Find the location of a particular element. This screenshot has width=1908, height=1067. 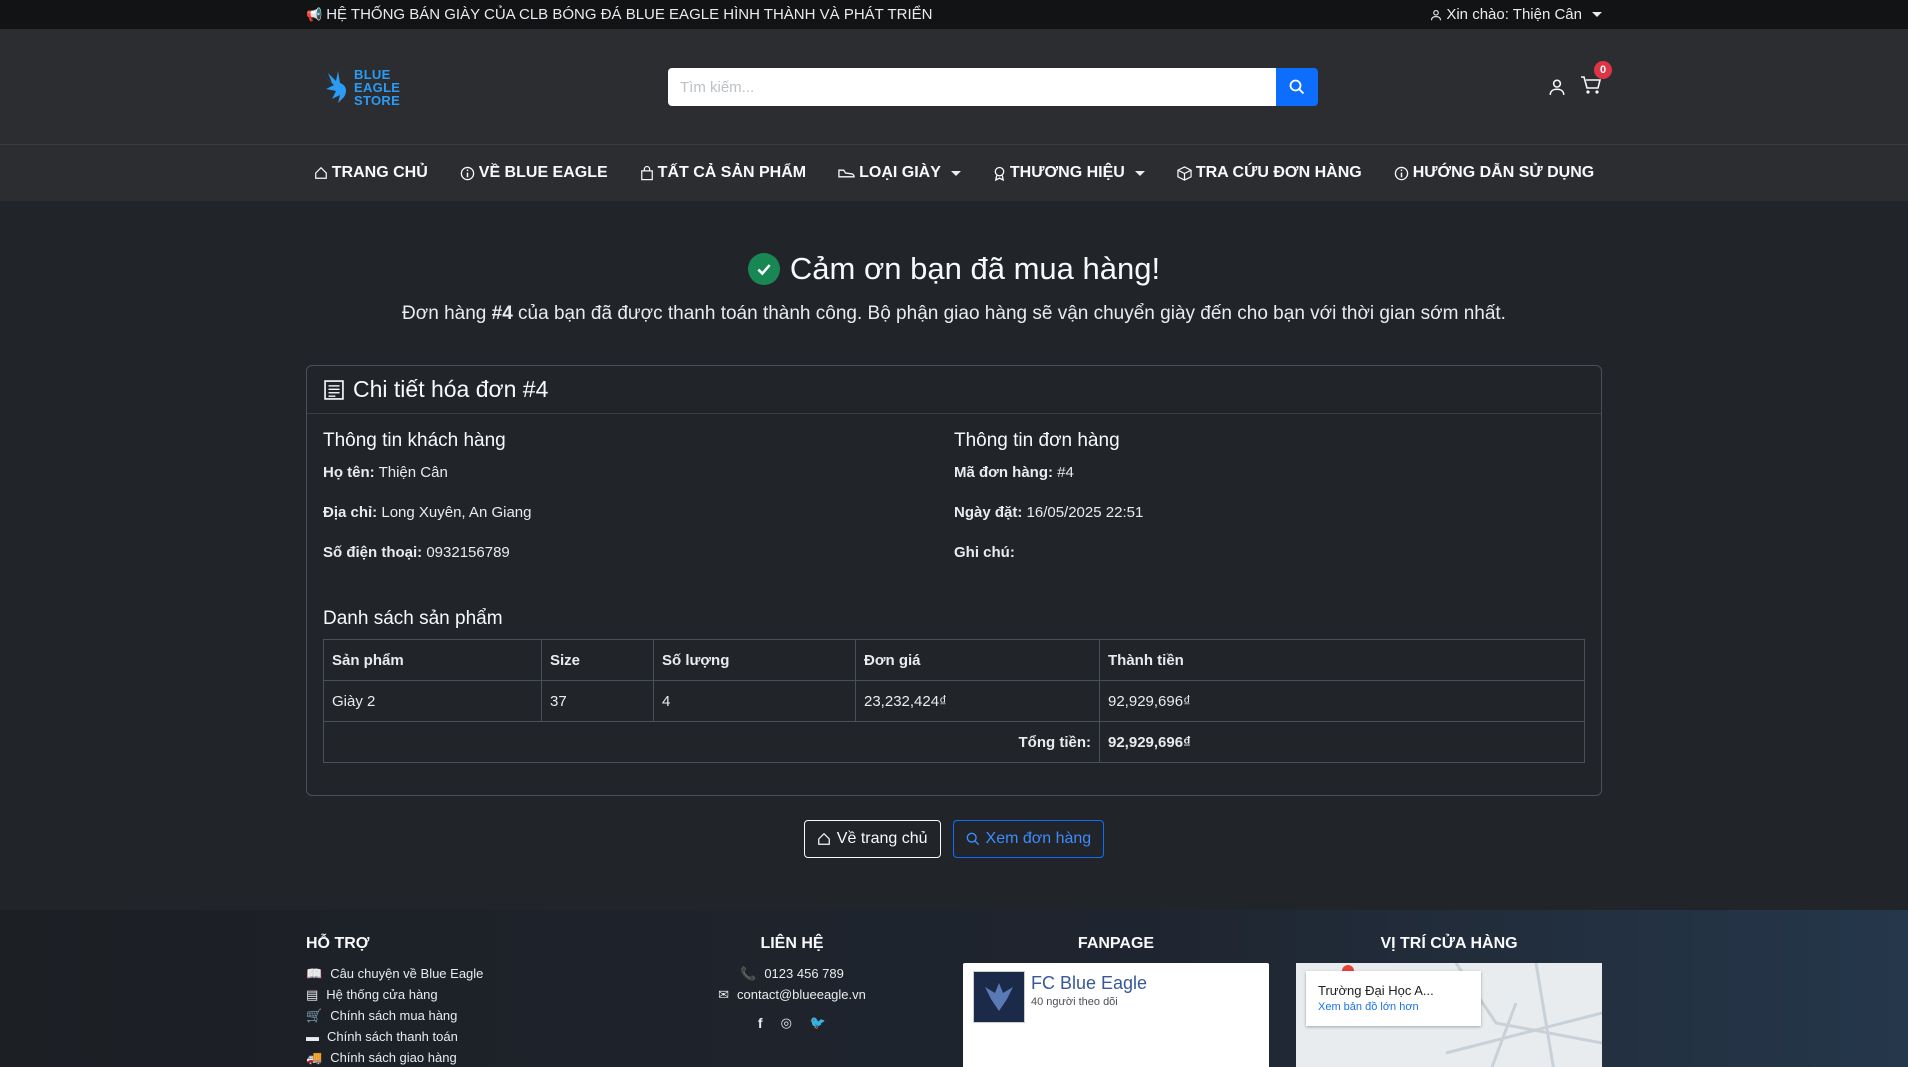

nav-item-all-products: TẤT CẢ SẢN PHẨM is located at coordinates (723, 173).